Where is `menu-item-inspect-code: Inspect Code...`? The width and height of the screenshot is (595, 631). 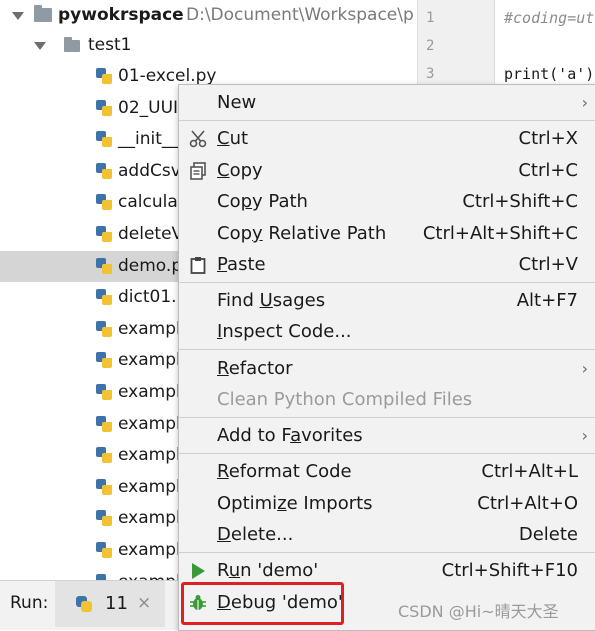
menu-item-inspect-code: Inspect Code... is located at coordinates (387, 331).